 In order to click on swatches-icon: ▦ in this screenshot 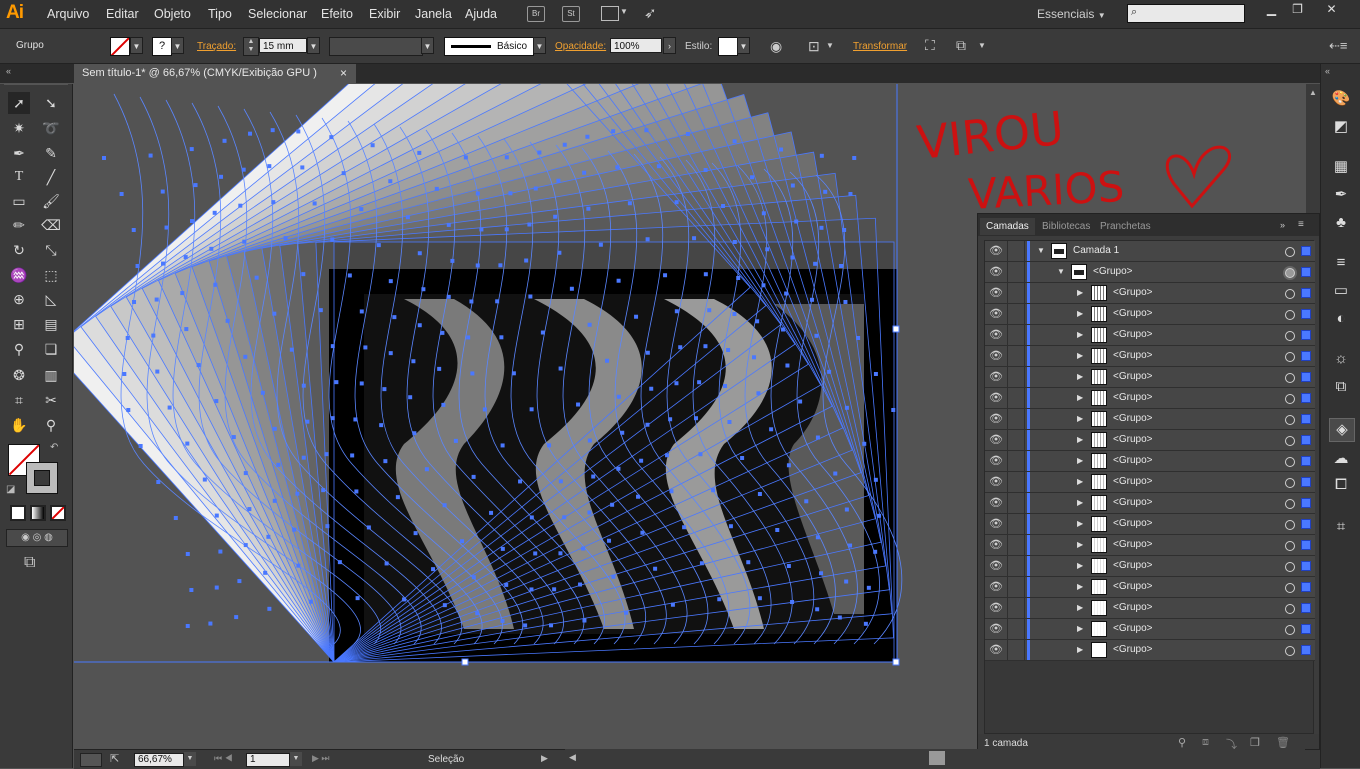, I will do `click(1341, 167)`.